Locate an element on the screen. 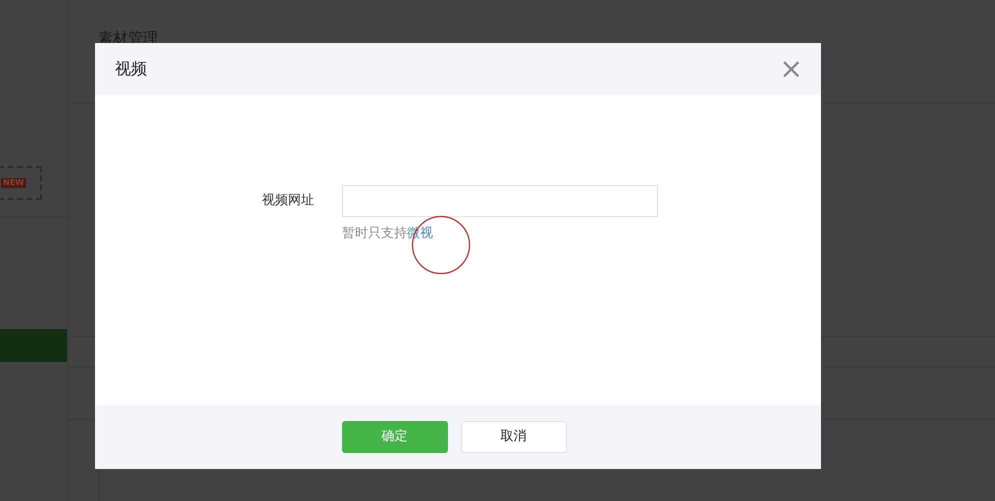 This screenshot has width=995, height=501. video-url-field is located at coordinates (500, 201).